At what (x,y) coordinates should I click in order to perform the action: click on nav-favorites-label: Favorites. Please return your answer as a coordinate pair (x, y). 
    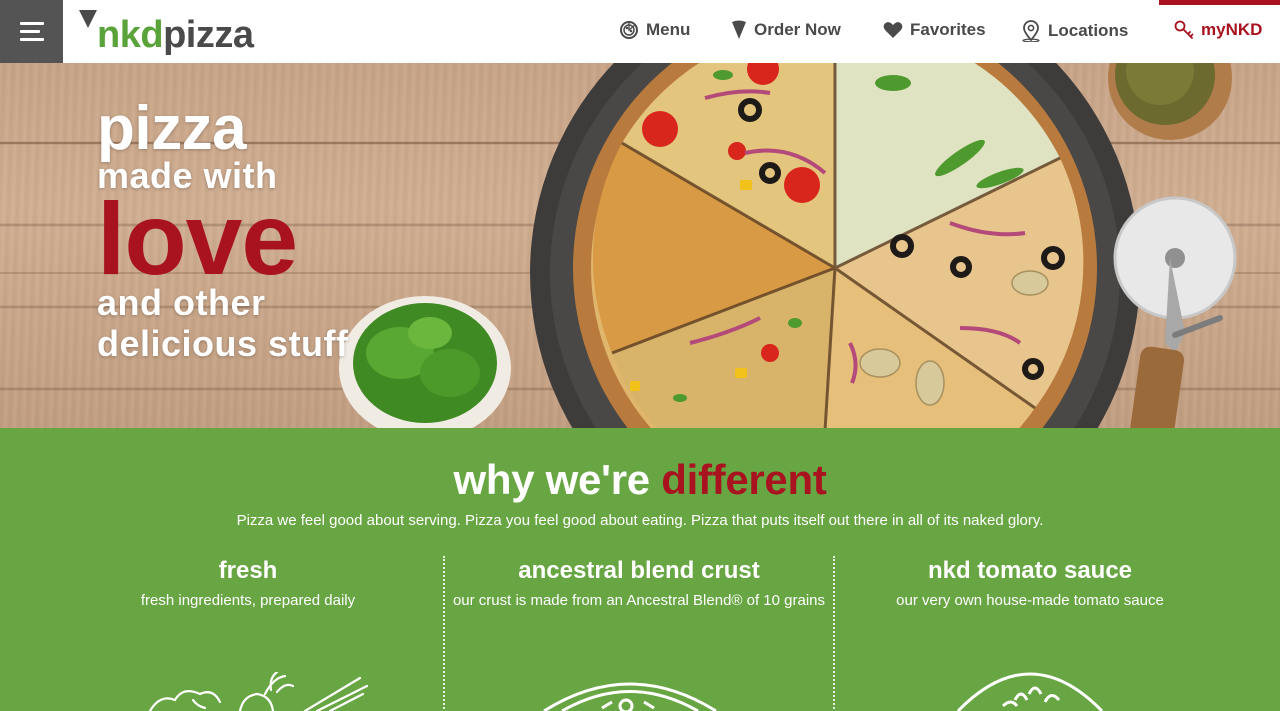
    Looking at the image, I should click on (948, 29).